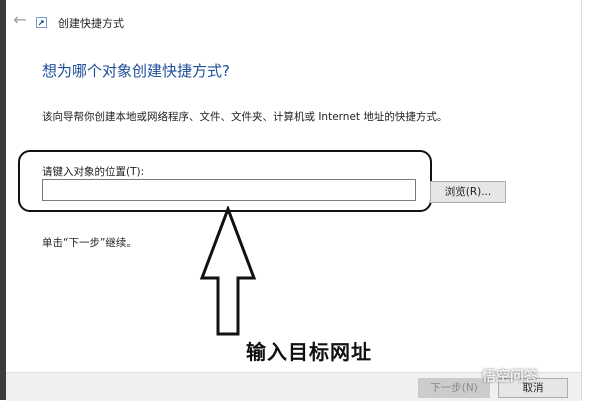 The height and width of the screenshot is (401, 600). What do you see at coordinates (41, 22) in the screenshot?
I see `shortcut-app-icon` at bounding box center [41, 22].